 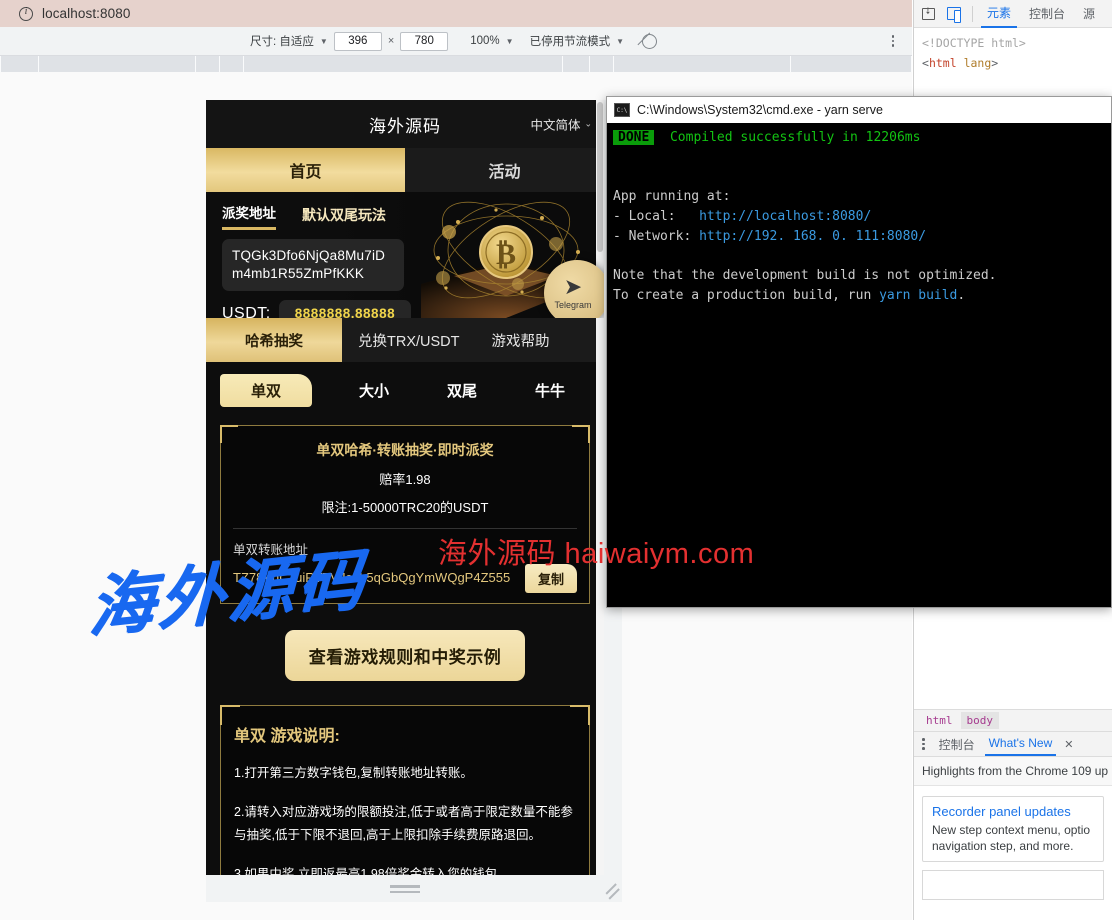 I want to click on chevron-down-icon: ⌄, so click(x=588, y=123).